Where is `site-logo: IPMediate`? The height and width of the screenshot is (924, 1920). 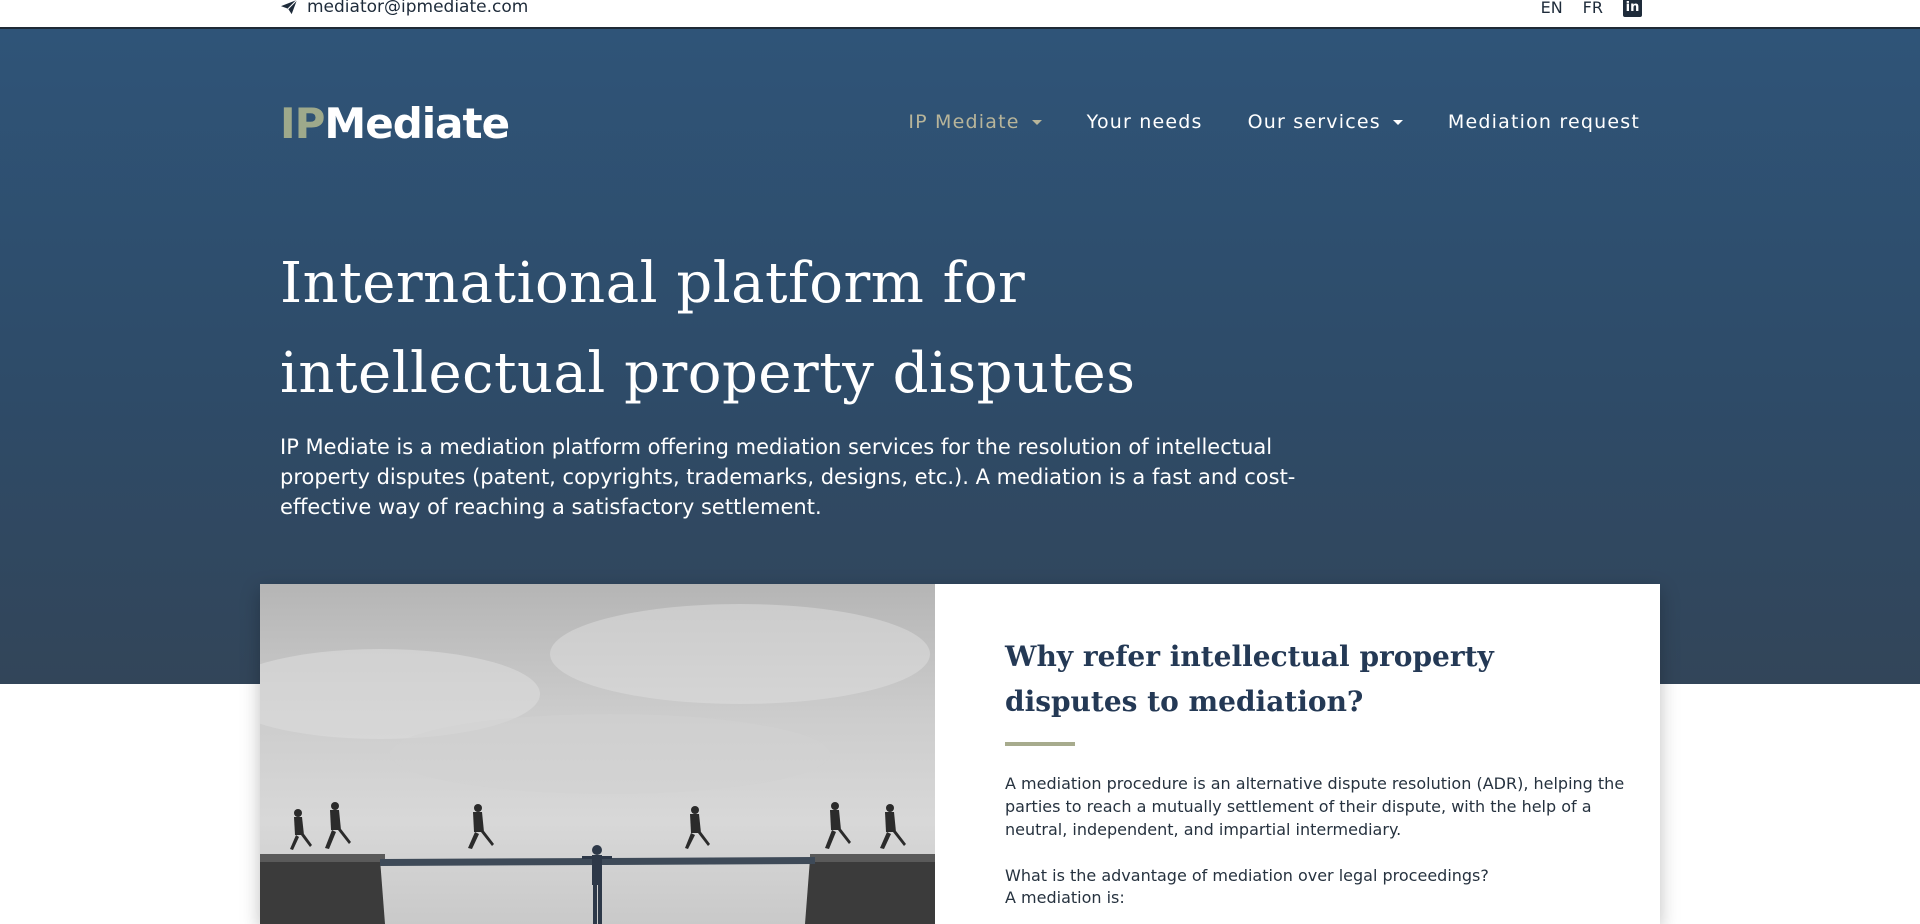
site-logo: IPMediate is located at coordinates (395, 123).